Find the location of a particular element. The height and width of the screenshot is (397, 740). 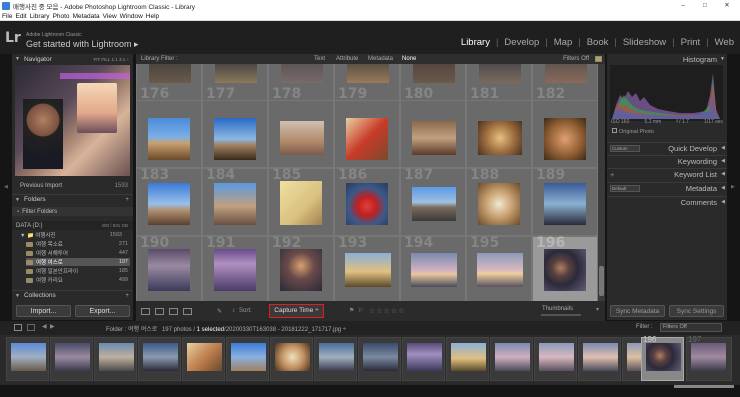

scrollbar-thumb is located at coordinates (601, 281).